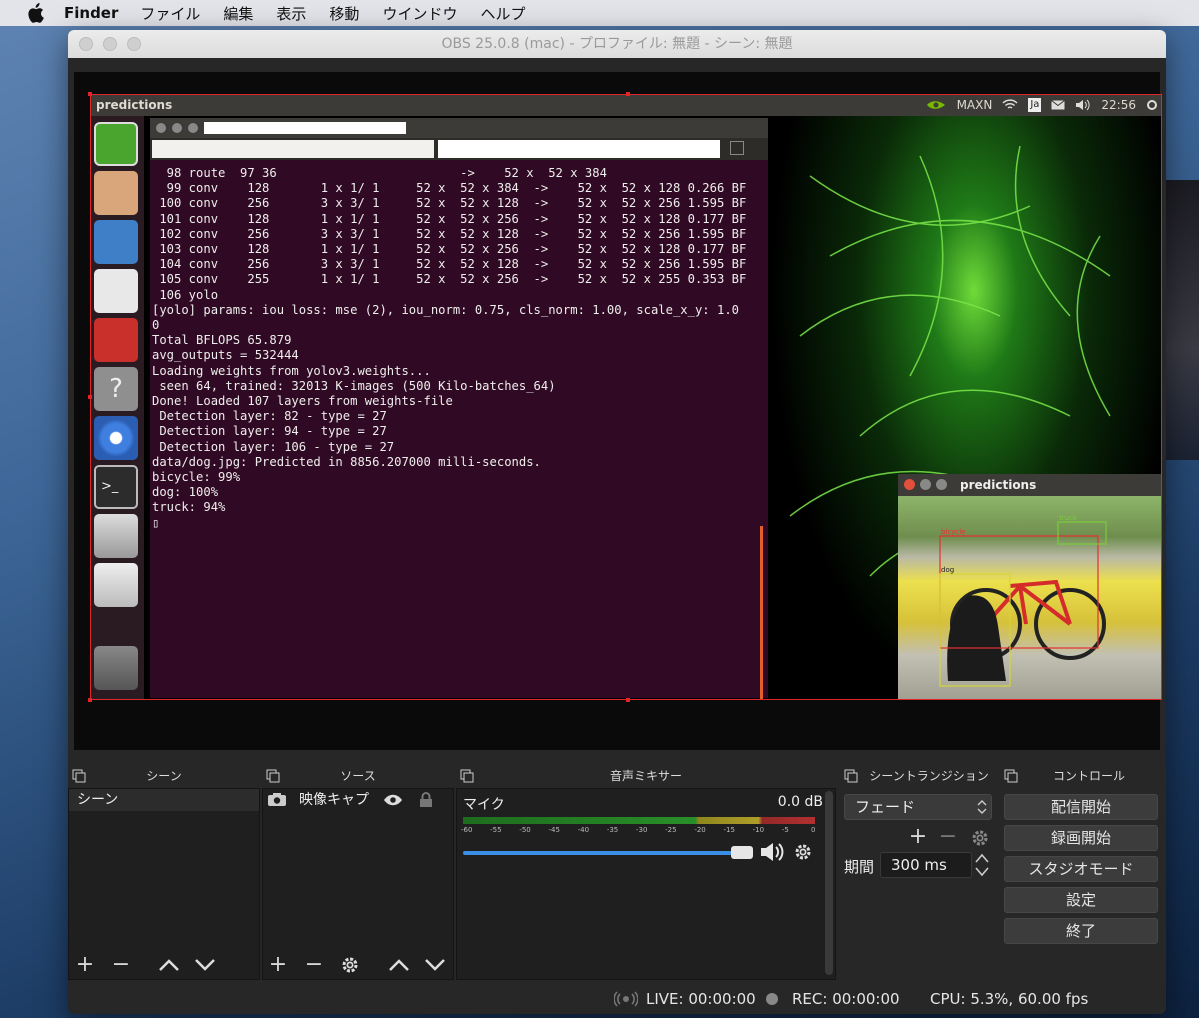 Image resolution: width=1199 pixels, height=1018 pixels. I want to click on menu-finder: Finder, so click(91, 13).